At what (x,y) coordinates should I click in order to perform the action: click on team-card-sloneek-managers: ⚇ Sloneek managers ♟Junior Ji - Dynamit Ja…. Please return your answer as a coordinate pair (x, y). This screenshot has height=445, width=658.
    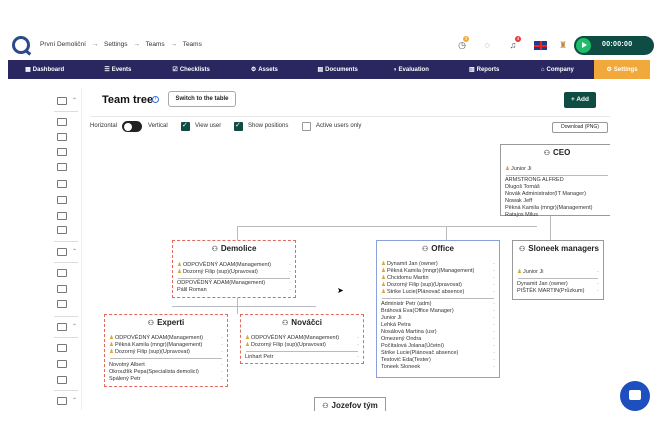
    Looking at the image, I should click on (558, 270).